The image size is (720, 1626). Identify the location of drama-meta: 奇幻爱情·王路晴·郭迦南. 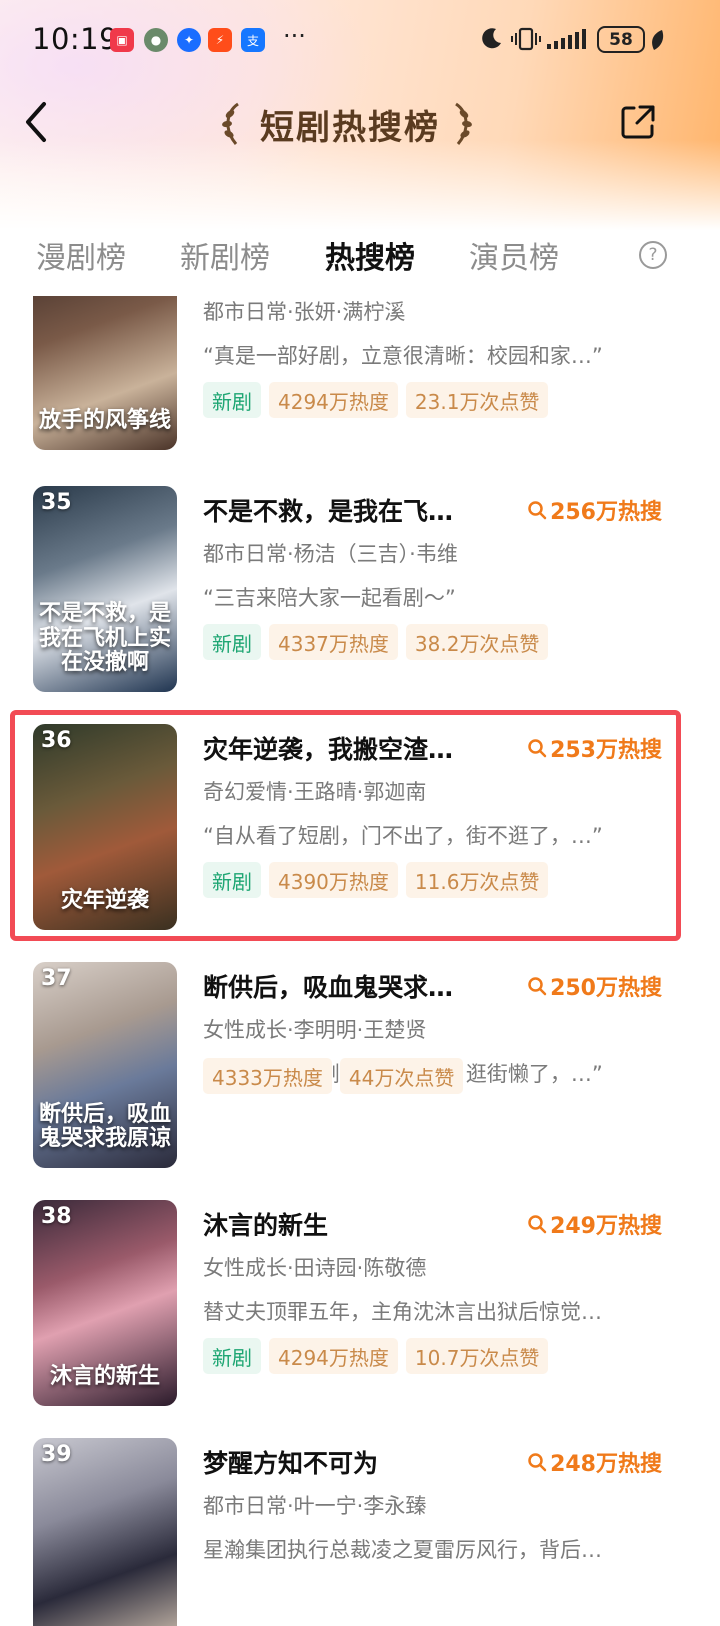
(315, 792).